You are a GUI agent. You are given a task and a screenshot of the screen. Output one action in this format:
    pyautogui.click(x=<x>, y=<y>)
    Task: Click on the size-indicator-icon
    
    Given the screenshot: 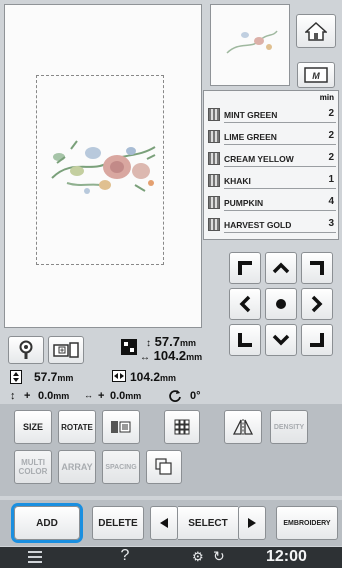 What is the action you would take?
    pyautogui.click(x=129, y=347)
    